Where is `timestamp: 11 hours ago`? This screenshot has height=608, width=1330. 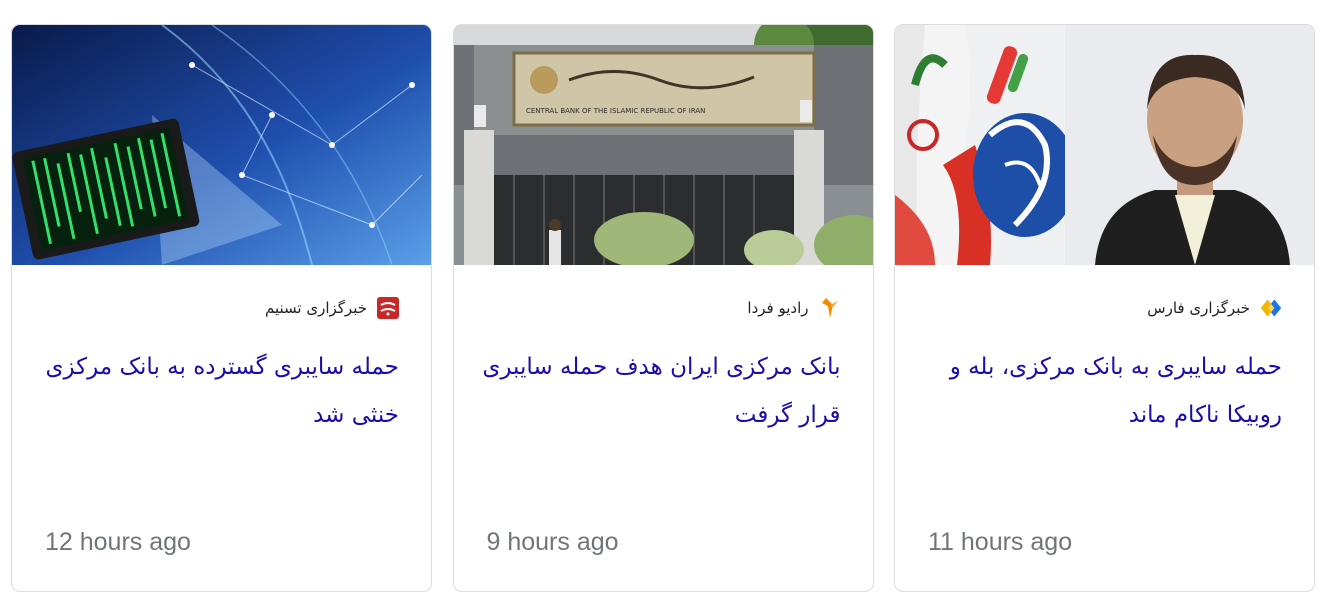
timestamp: 11 hours ago is located at coordinates (1000, 542).